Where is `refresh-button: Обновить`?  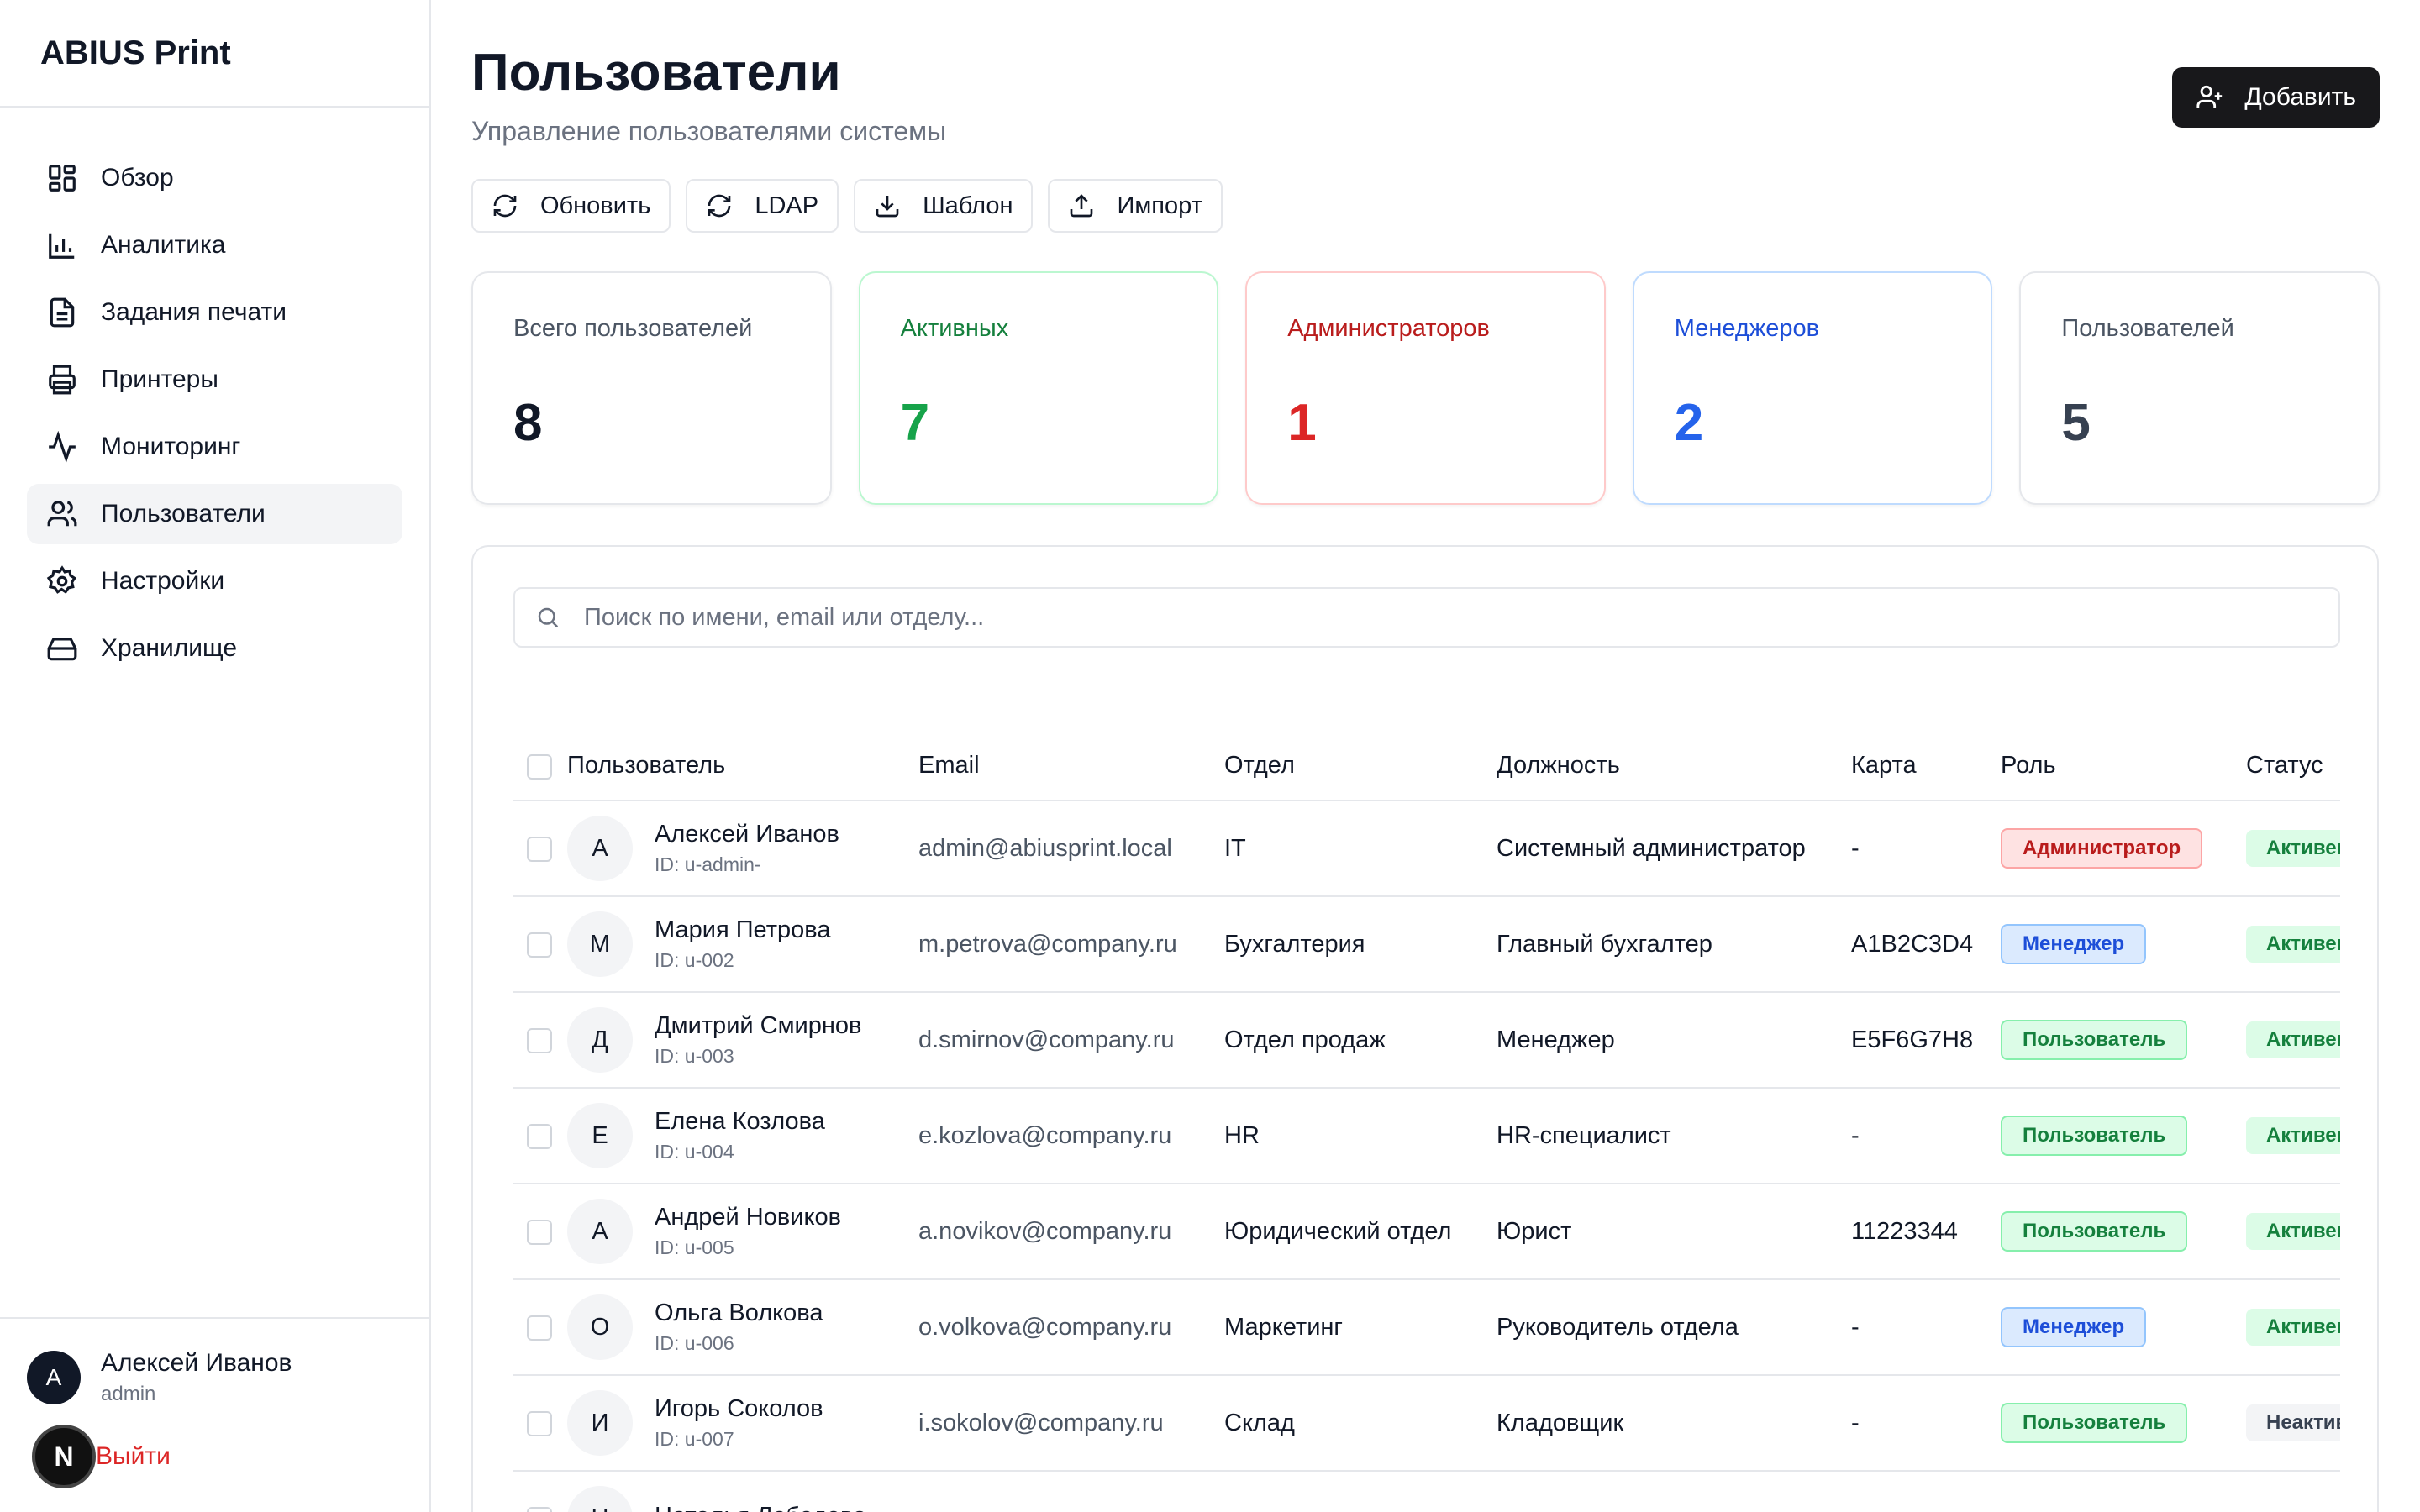 refresh-button: Обновить is located at coordinates (571, 206).